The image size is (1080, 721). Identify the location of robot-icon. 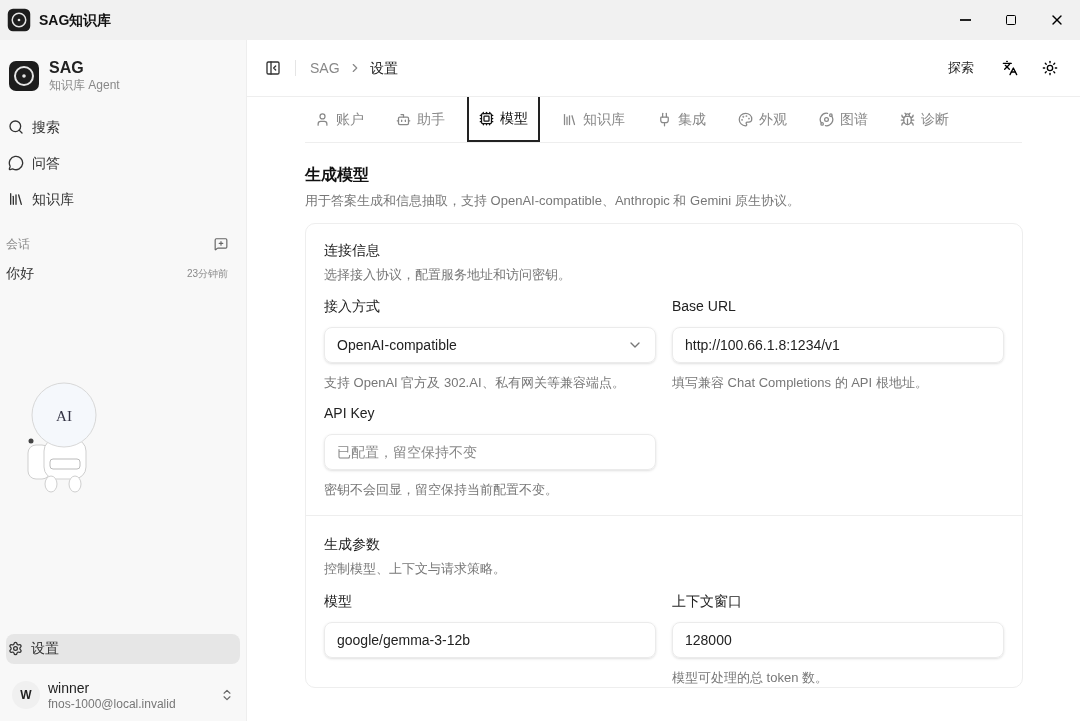
(403, 119).